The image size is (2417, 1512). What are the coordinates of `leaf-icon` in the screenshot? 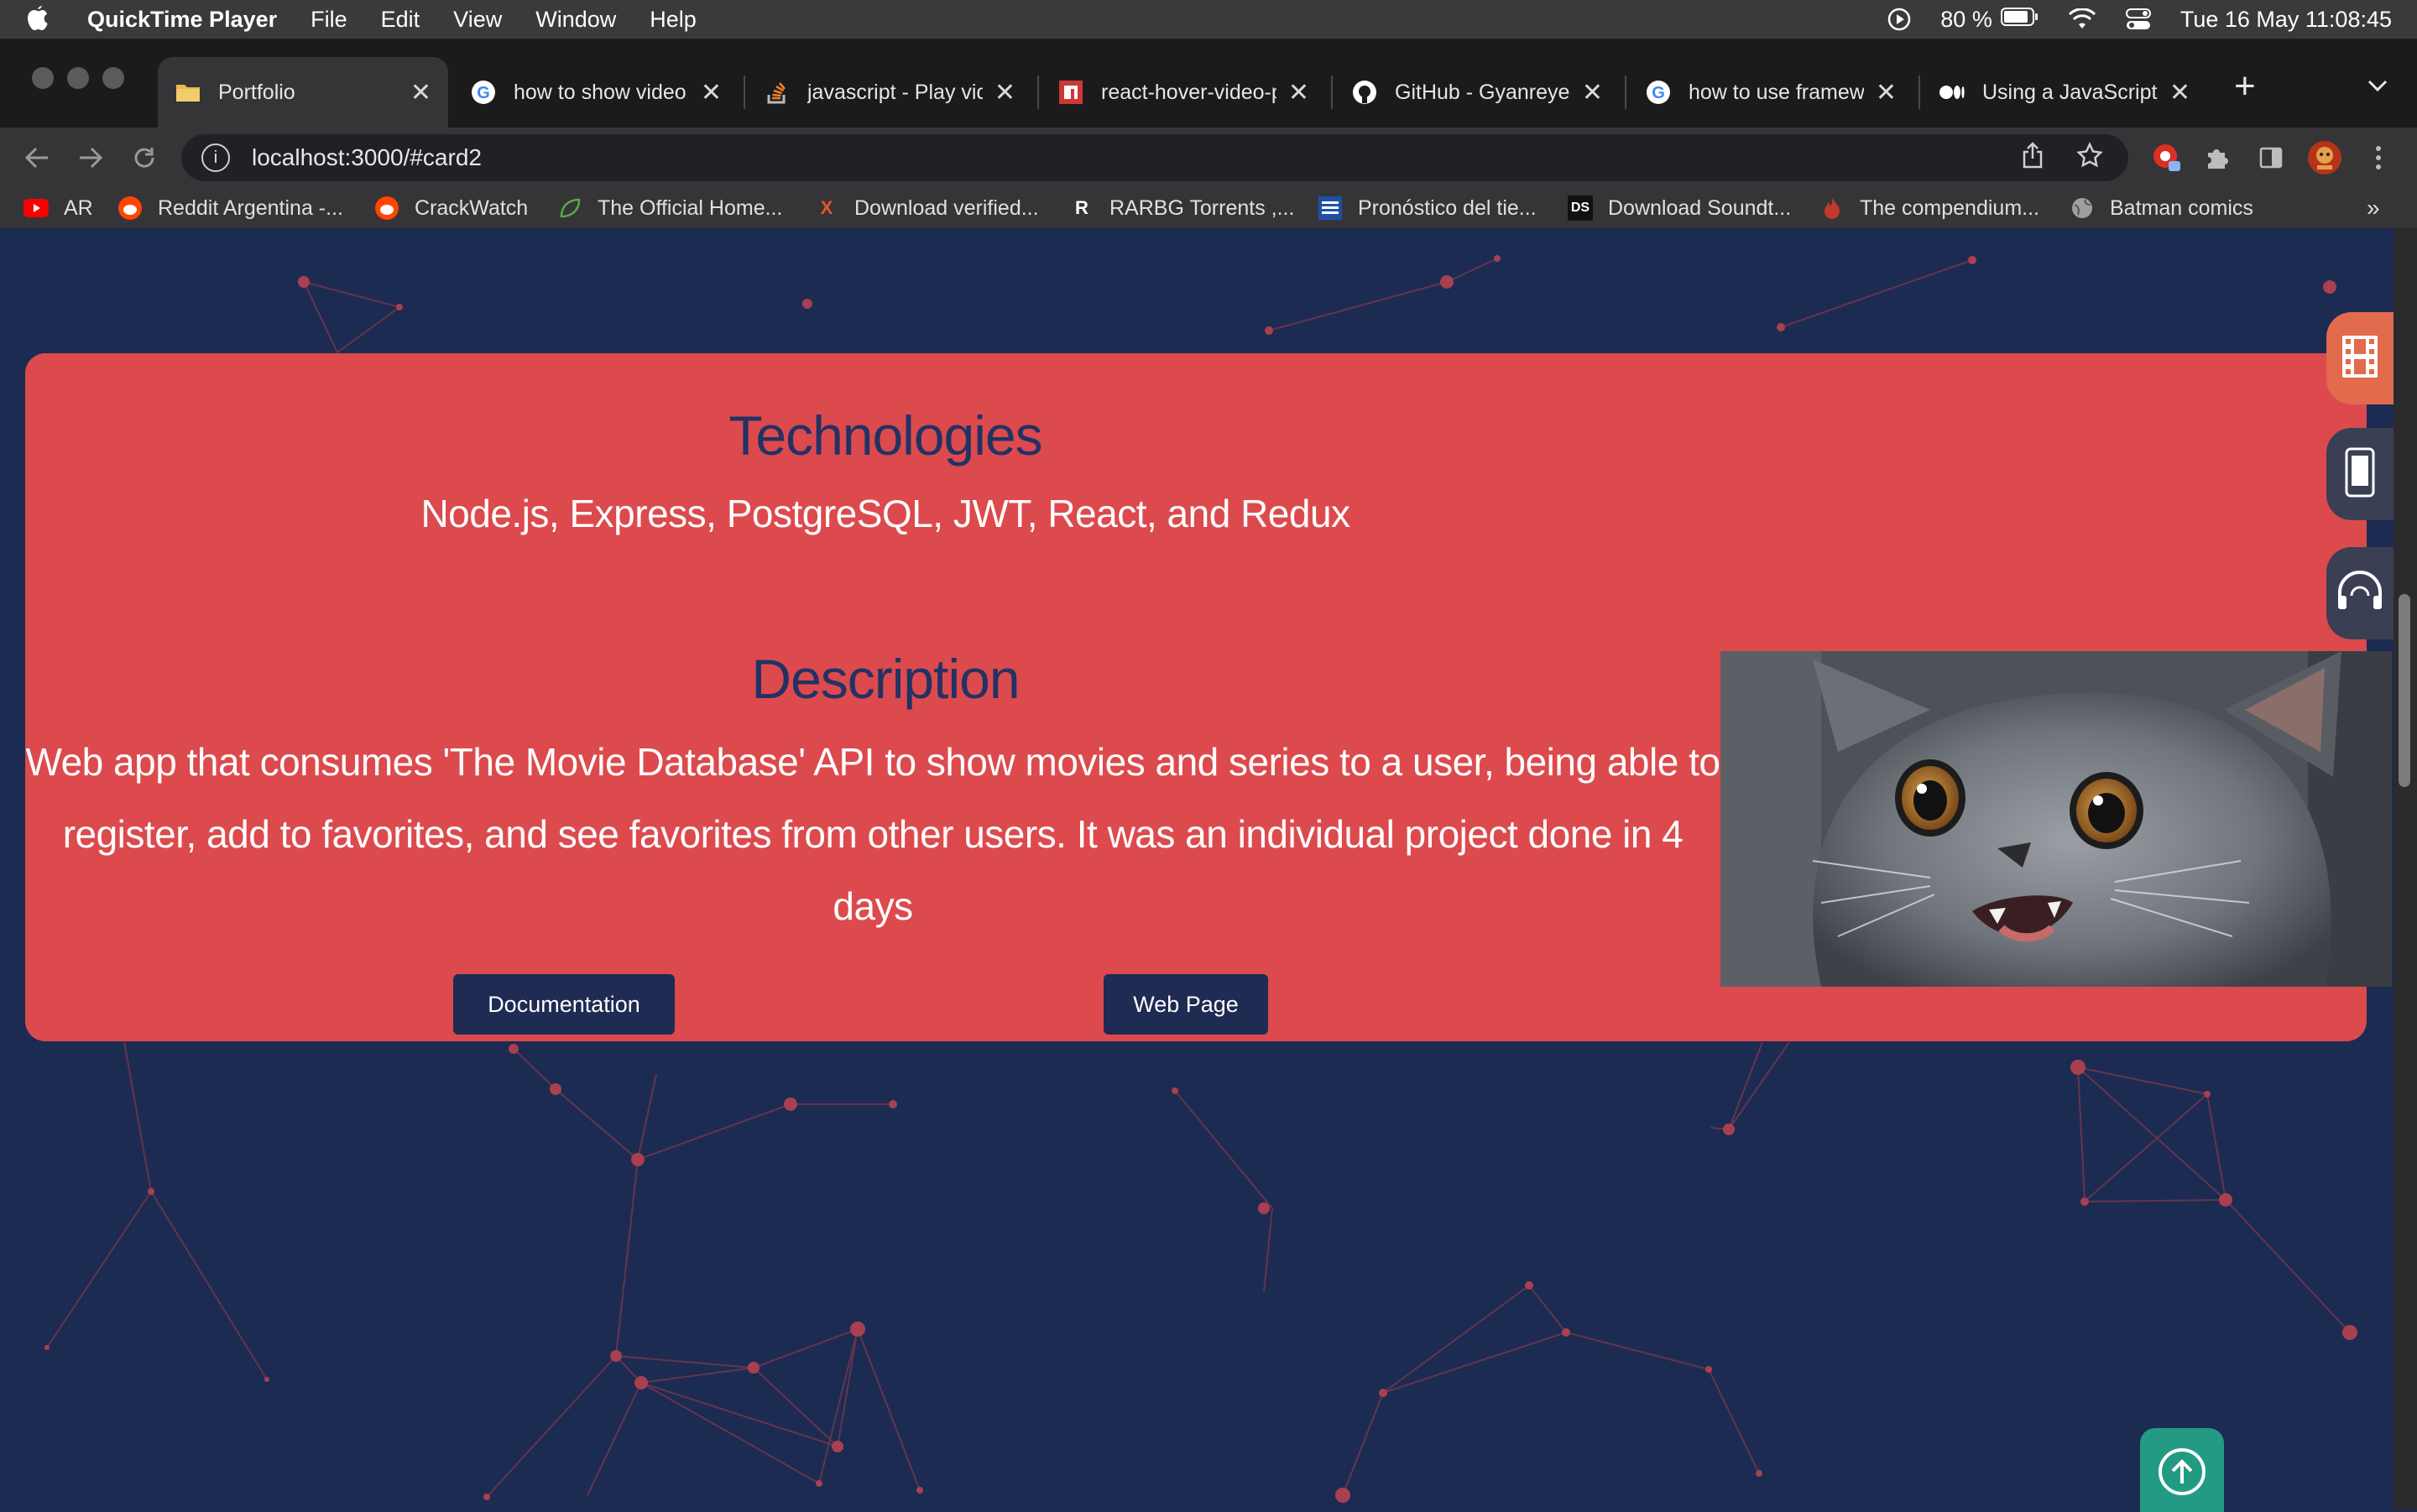 It's located at (569, 208).